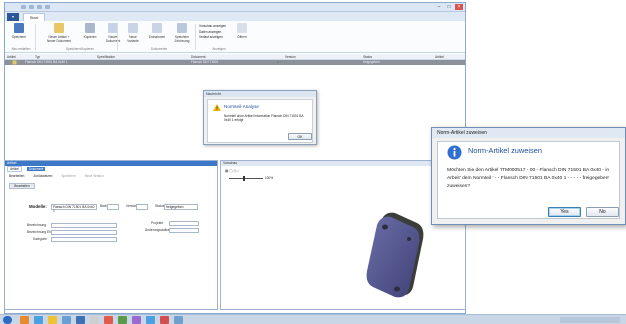 This screenshot has height=324, width=626. I want to click on title-bar: – □ ×, so click(235, 7).